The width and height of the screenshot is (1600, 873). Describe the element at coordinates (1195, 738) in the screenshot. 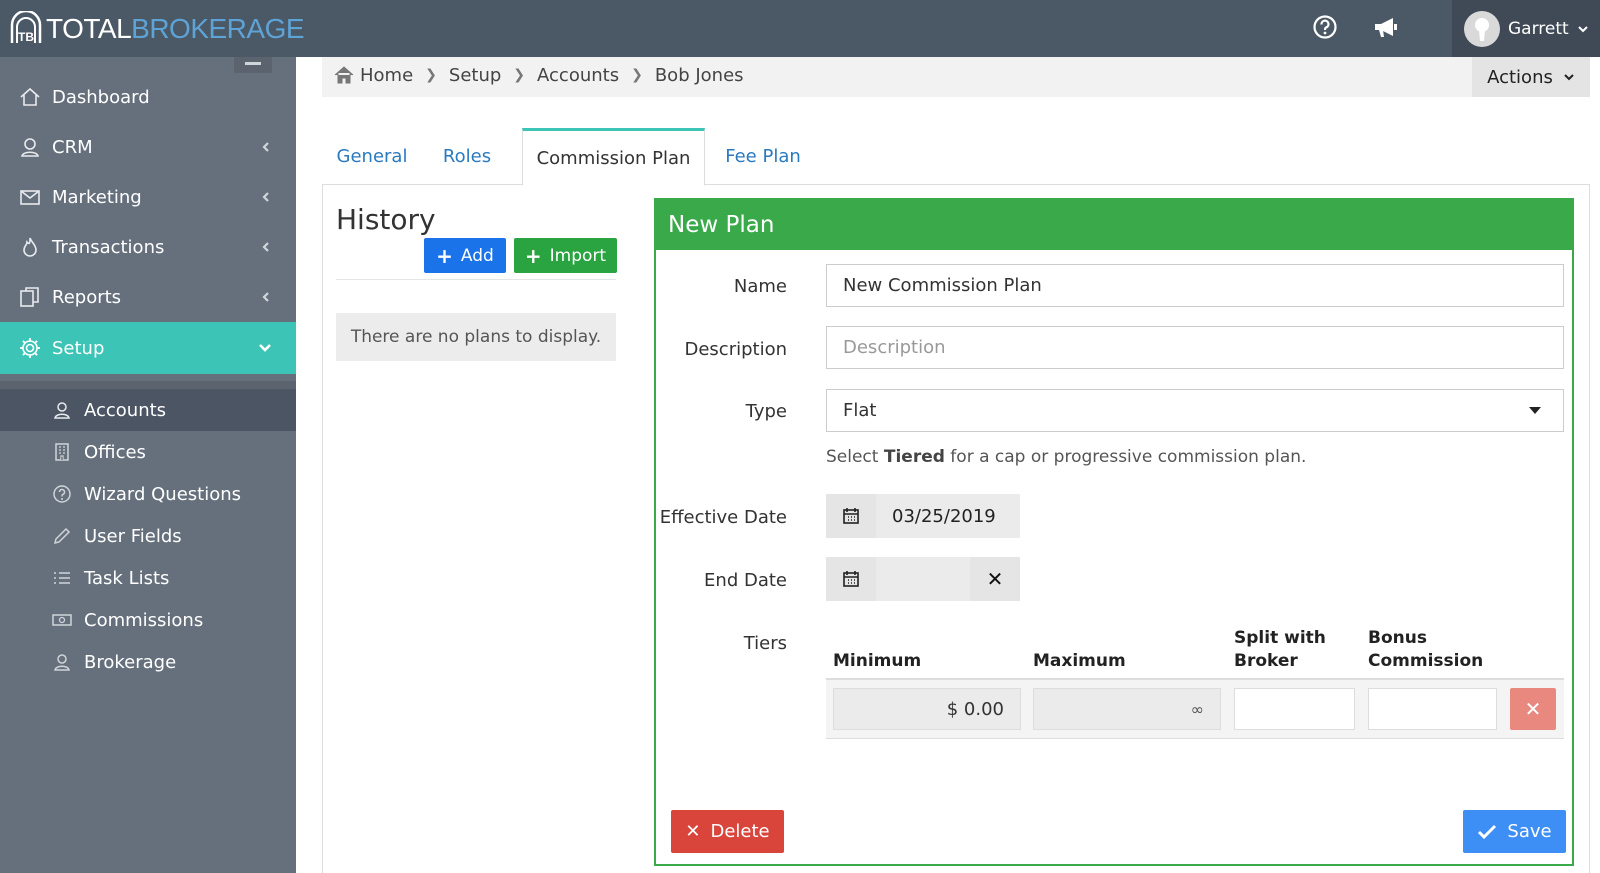

I see `tier-row-rule` at that location.